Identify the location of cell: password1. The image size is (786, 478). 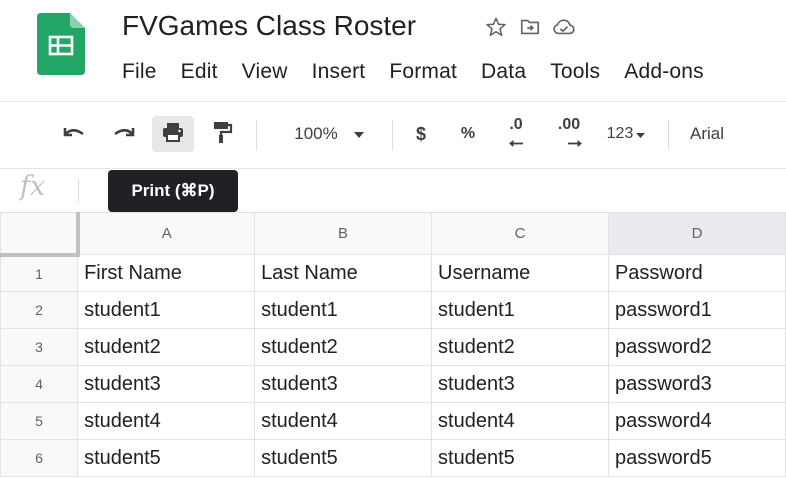
(696, 310).